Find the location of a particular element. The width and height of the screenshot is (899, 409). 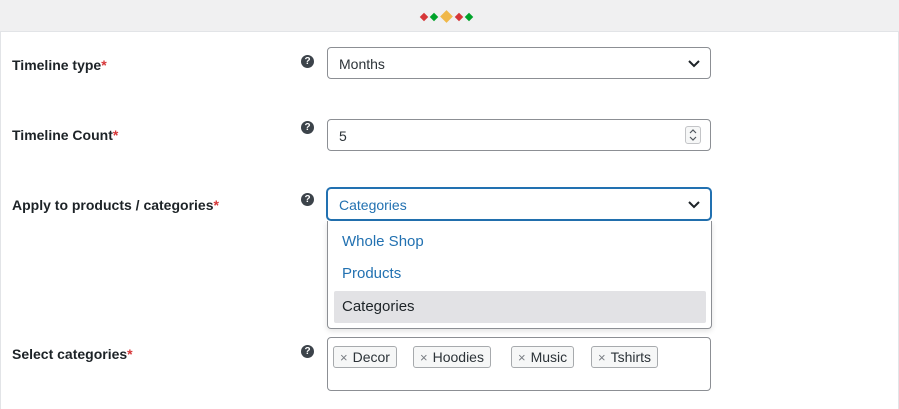

timeline-count-value: 5 is located at coordinates (343, 136).